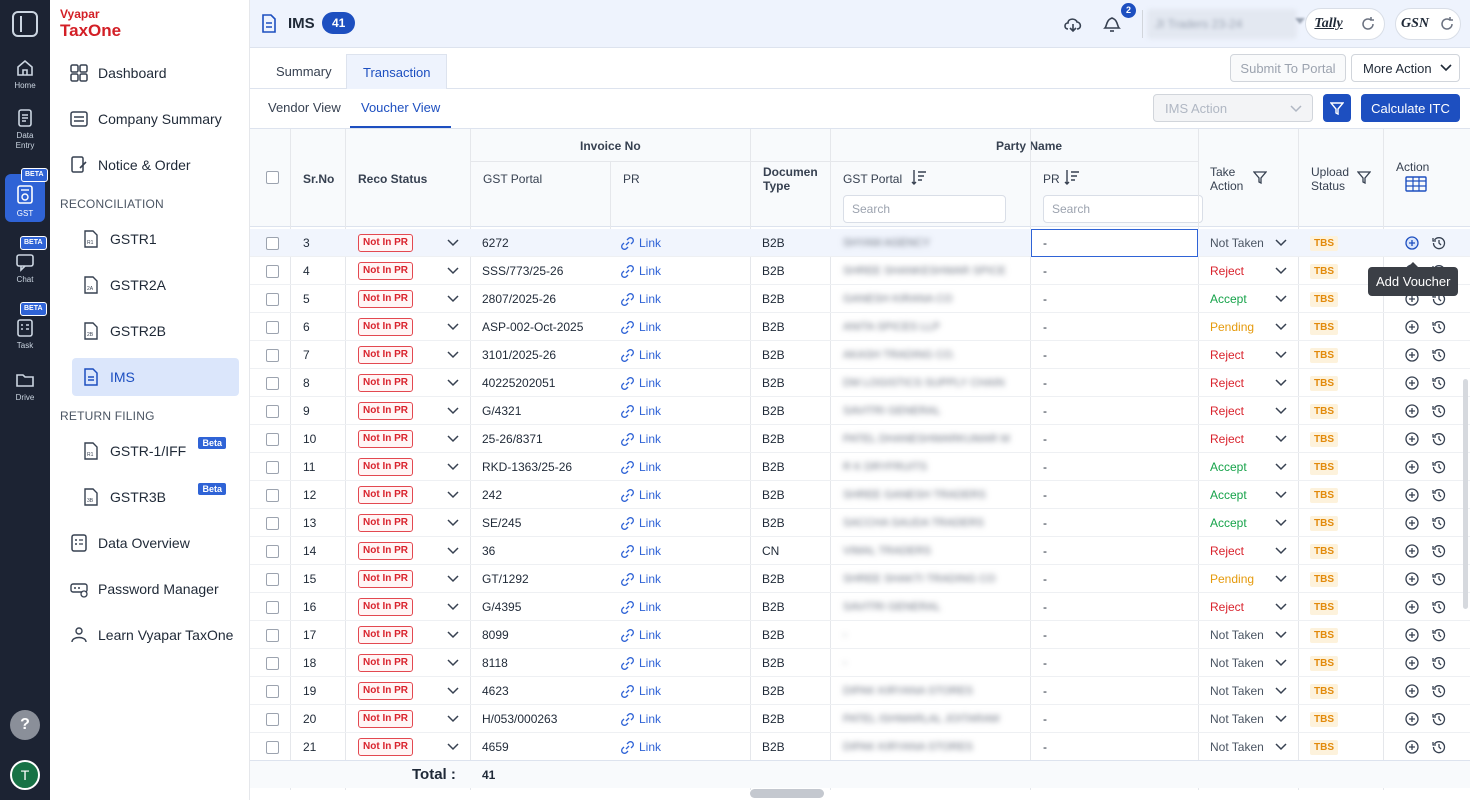 This screenshot has width=1470, height=800. Describe the element at coordinates (860, 663) in the screenshot. I see `table-row: 18 Not In PR 8118 Link B2B - - Not Taken TBS` at that location.